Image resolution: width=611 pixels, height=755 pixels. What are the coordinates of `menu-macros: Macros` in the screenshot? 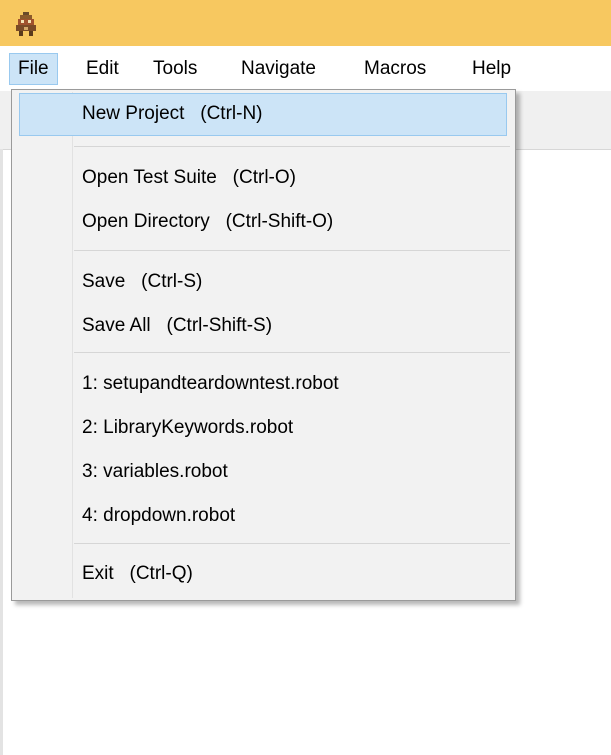 It's located at (395, 69).